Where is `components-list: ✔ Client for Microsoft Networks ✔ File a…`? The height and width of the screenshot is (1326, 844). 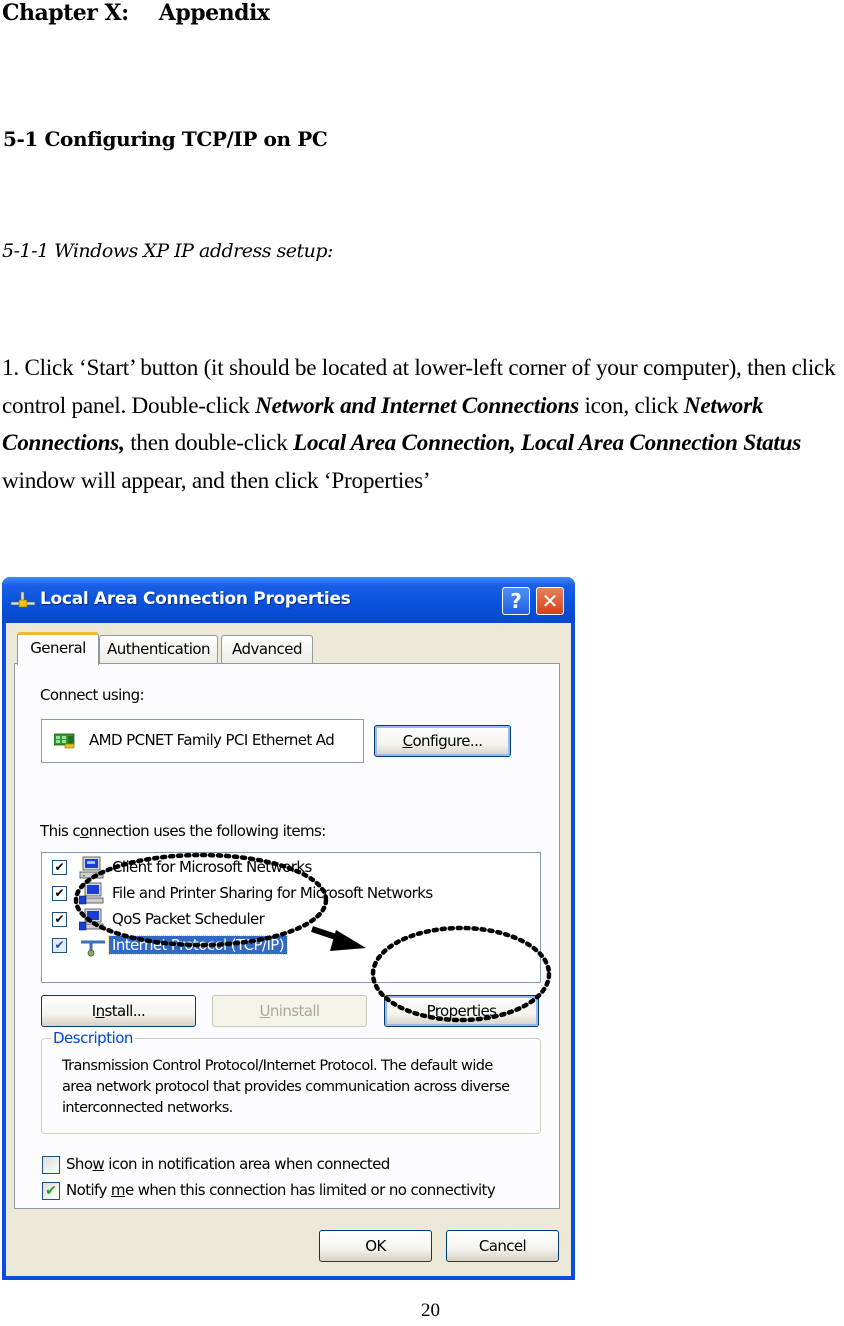
components-list: ✔ Client for Microsoft Networks ✔ File a… is located at coordinates (291, 917).